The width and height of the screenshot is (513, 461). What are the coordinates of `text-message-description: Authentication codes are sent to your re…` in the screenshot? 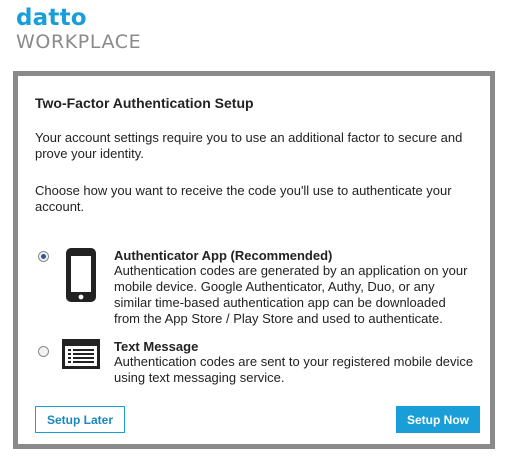 It's located at (294, 369).